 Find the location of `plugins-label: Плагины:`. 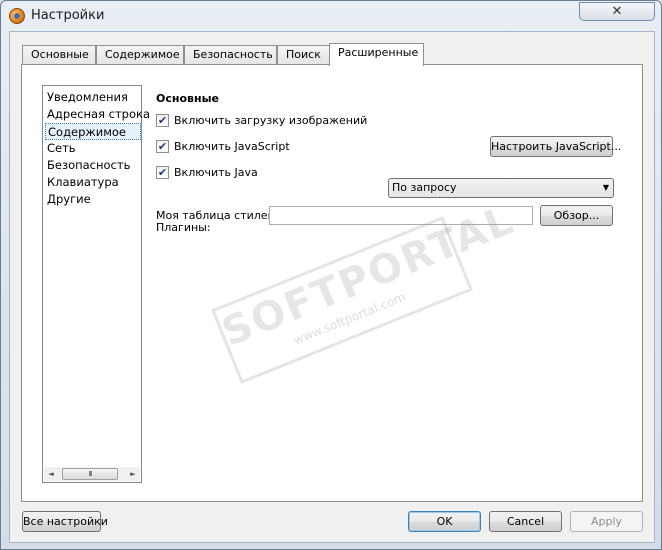

plugins-label: Плагины: is located at coordinates (183, 227).